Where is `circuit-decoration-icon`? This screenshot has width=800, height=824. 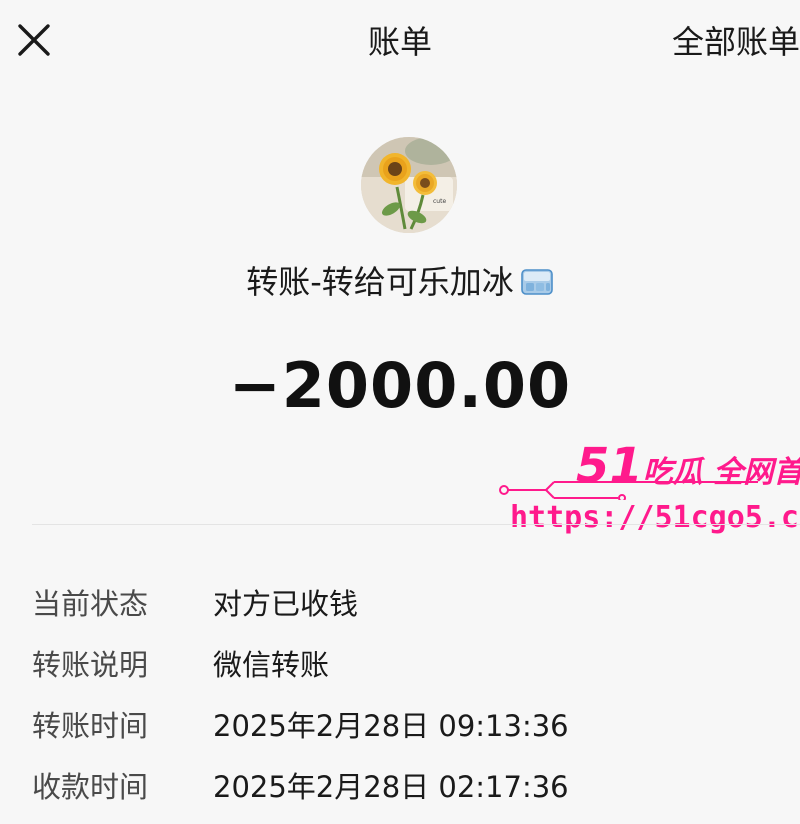
circuit-decoration-icon is located at coordinates (628, 490).